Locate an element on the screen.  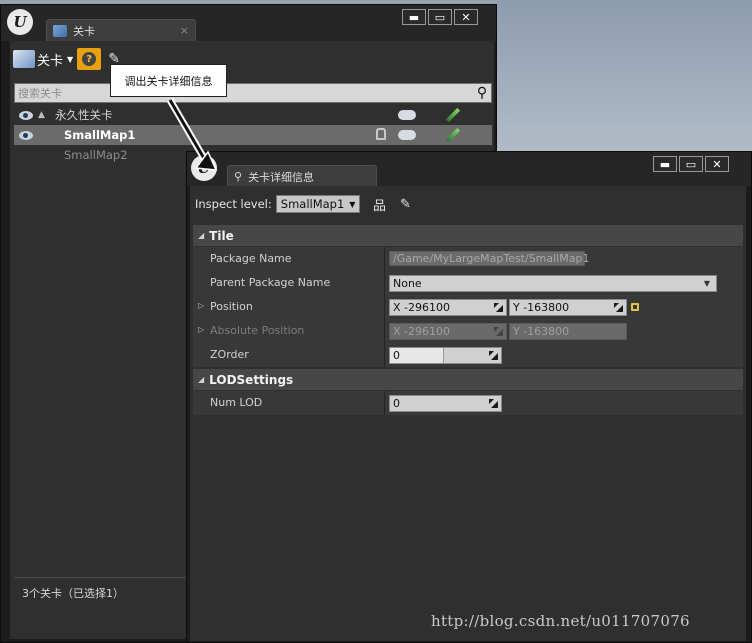
absolute-x-value: X -296100 is located at coordinates (421, 331).